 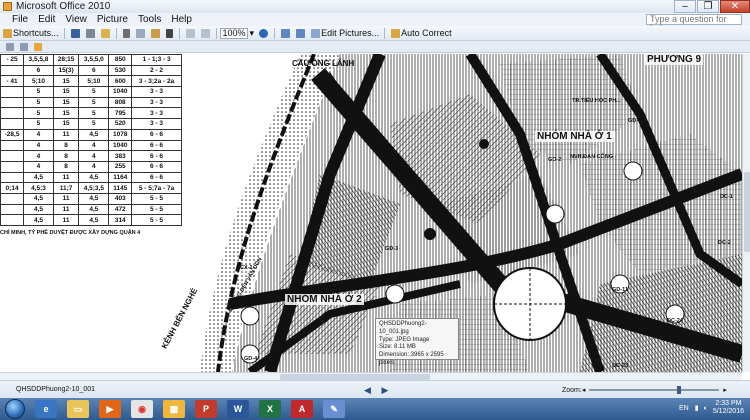 I want to click on table-row: - 41 5;10 15 5;10 600 3 - 3;2a - 2a, so click(x=91, y=81).